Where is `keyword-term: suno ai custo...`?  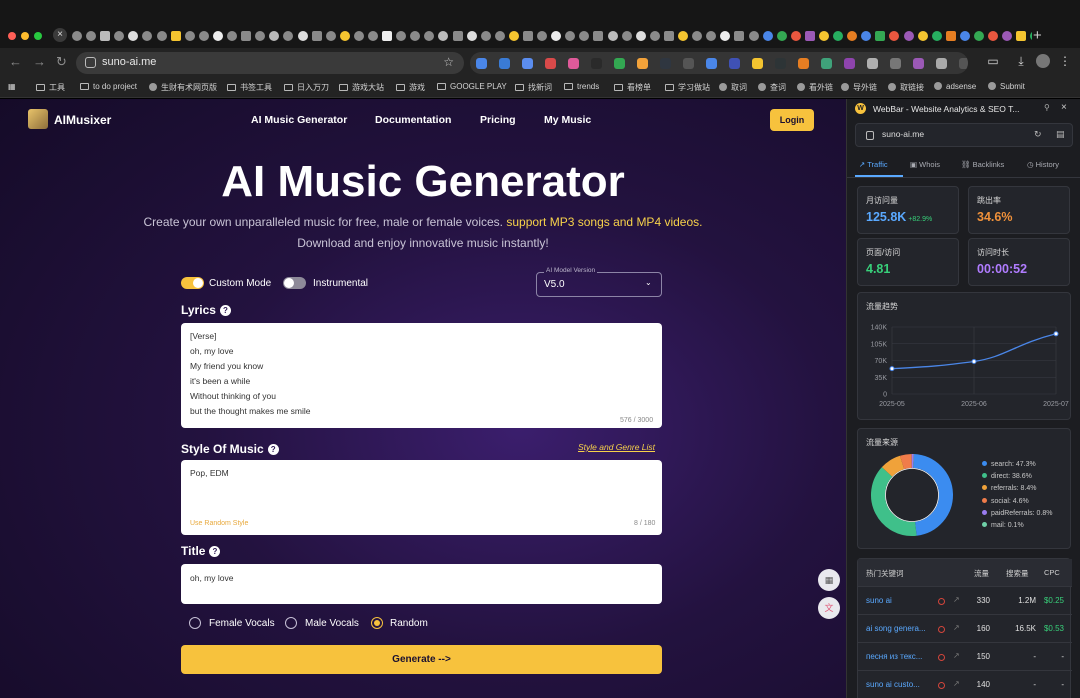 keyword-term: suno ai custo... is located at coordinates (899, 684).